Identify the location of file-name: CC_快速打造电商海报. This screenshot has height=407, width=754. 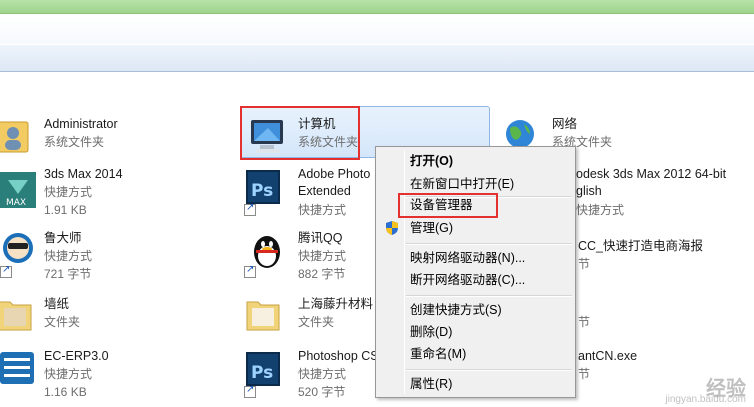
(641, 246).